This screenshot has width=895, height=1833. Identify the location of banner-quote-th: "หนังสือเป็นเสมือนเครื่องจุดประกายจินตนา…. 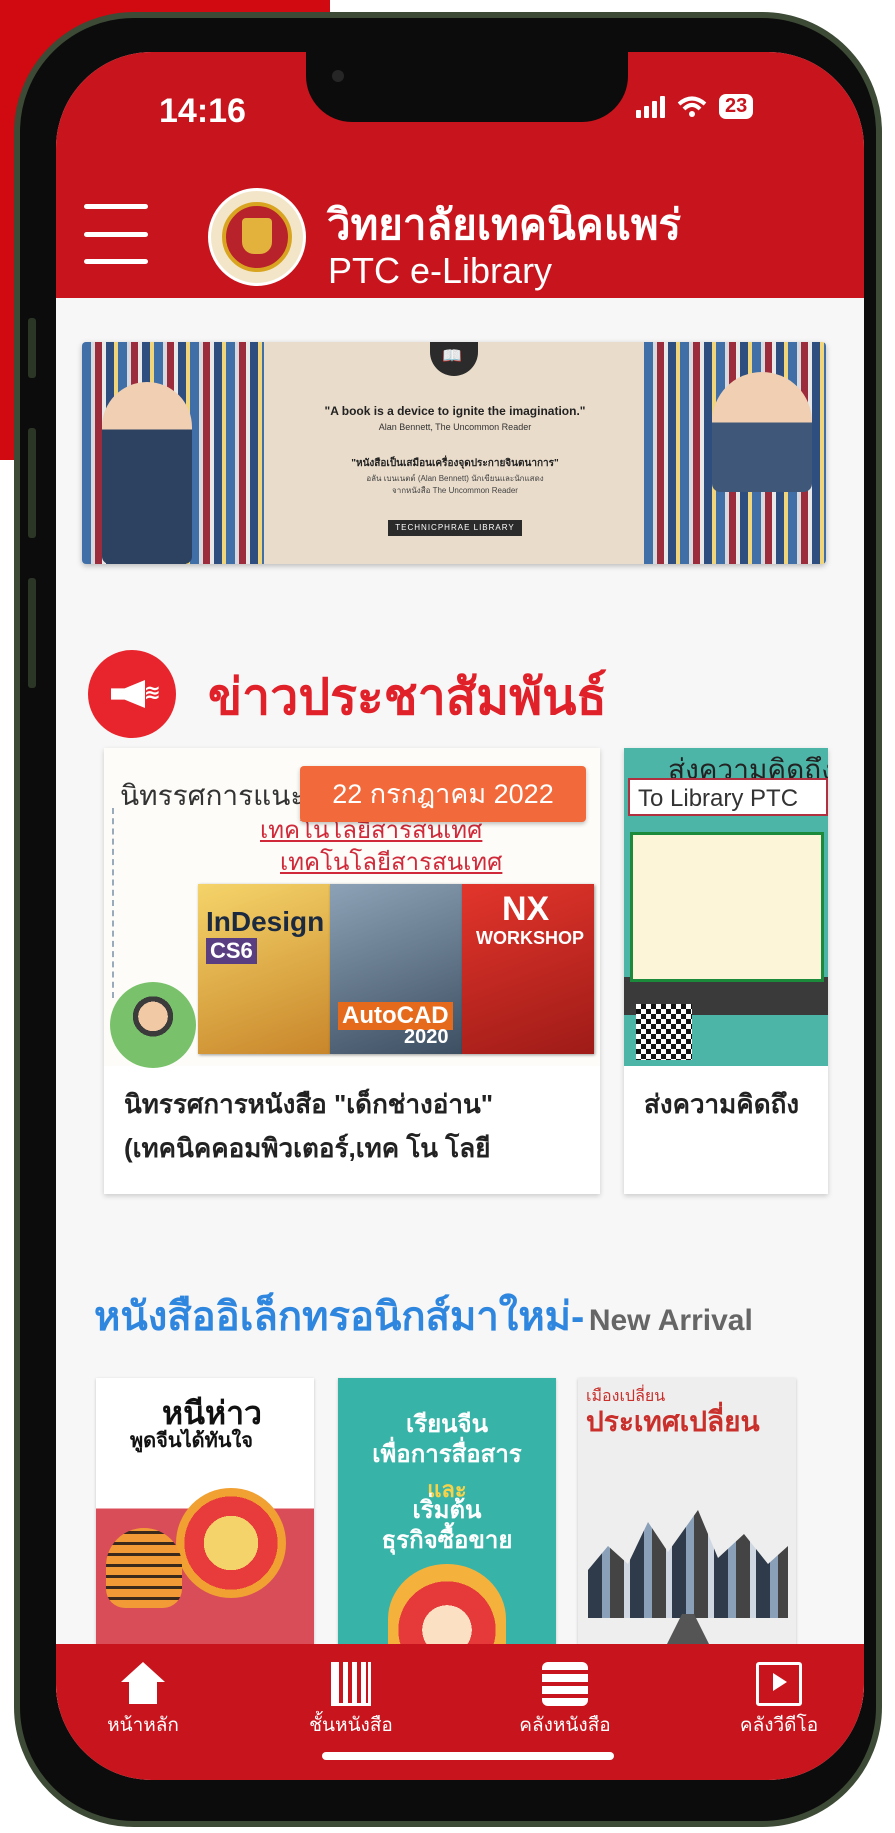
(455, 463).